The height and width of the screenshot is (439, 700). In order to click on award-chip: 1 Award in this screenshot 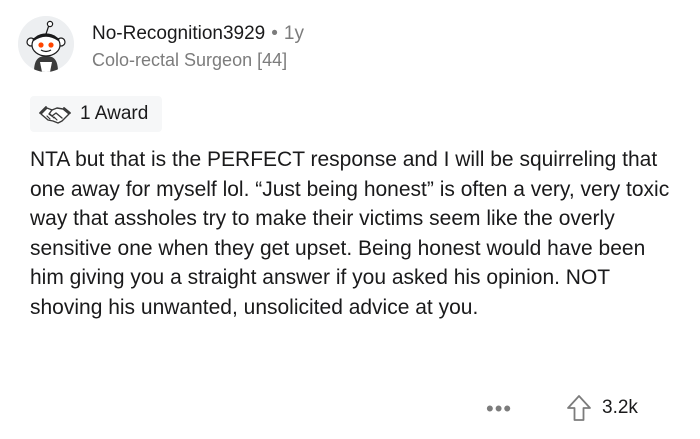, I will do `click(96, 114)`.